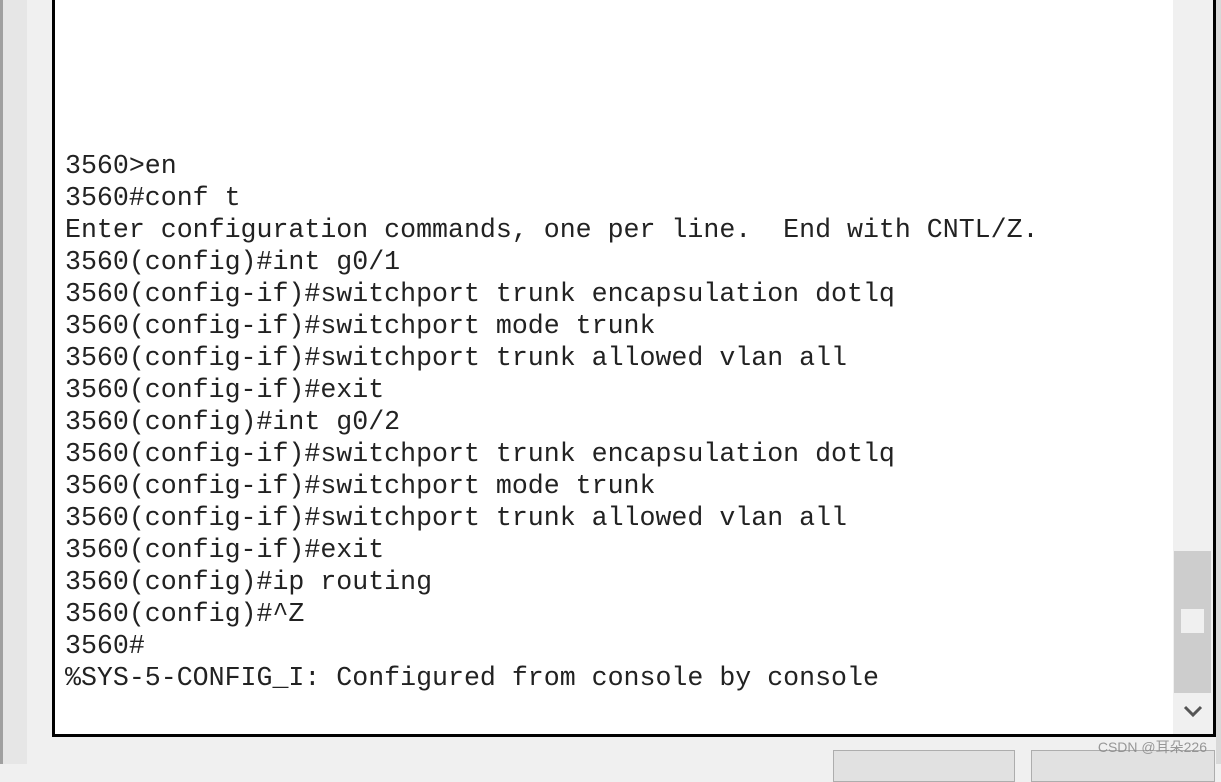 This screenshot has width=1221, height=782. I want to click on scrollbar-thumb, so click(1192, 622).